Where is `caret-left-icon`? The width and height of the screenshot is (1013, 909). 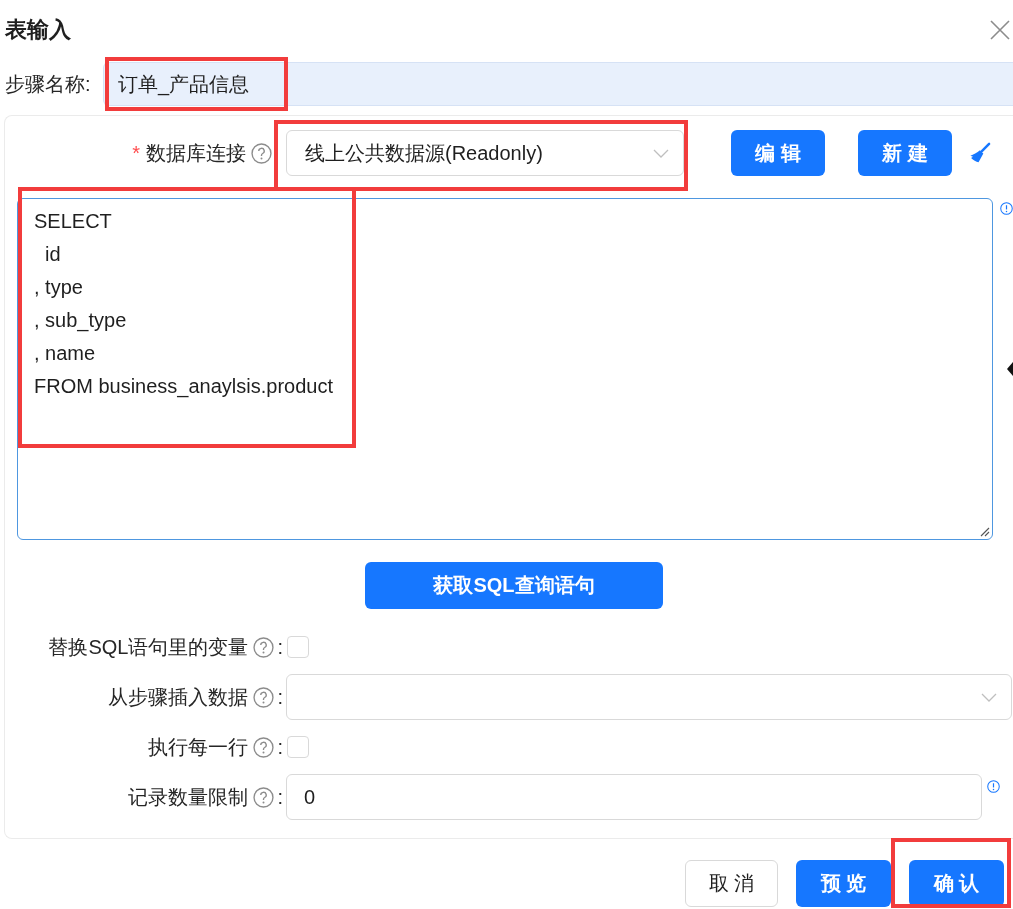 caret-left-icon is located at coordinates (1010, 369).